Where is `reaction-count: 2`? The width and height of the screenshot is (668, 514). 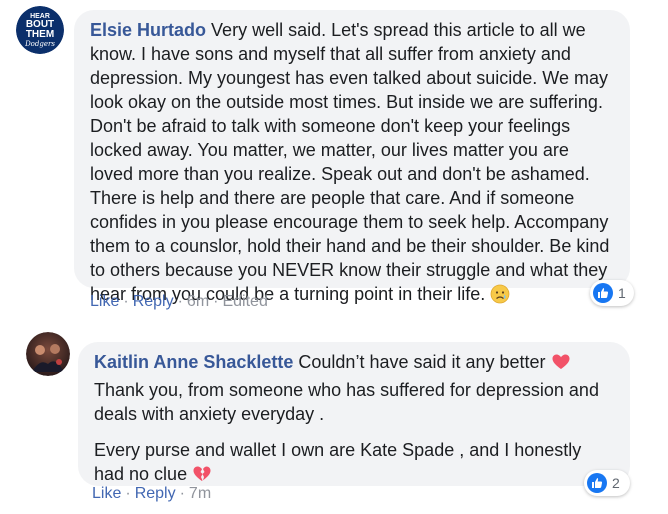 reaction-count: 2 is located at coordinates (607, 483).